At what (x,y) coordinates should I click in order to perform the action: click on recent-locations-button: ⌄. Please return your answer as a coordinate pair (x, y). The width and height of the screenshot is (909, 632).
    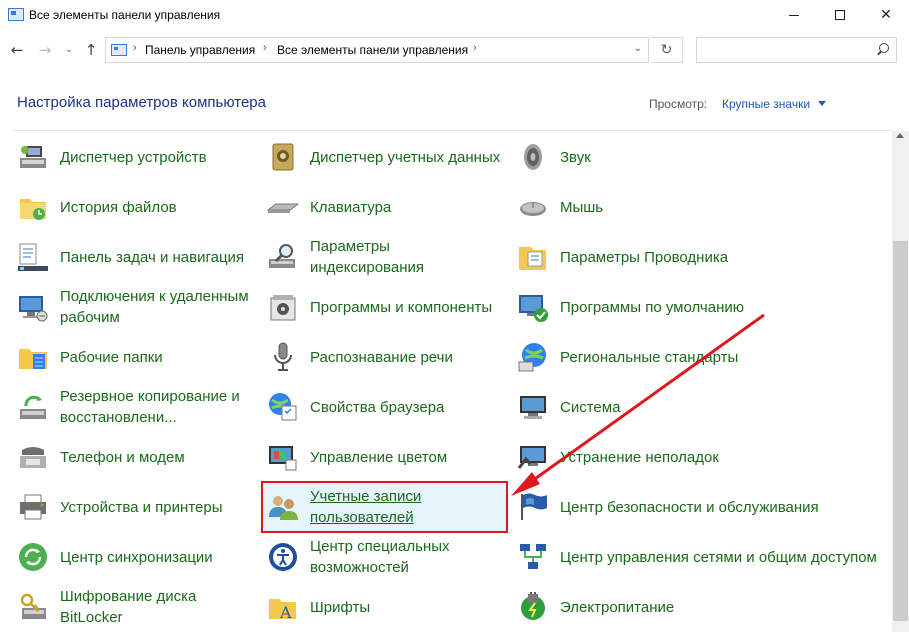
    Looking at the image, I should click on (69, 50).